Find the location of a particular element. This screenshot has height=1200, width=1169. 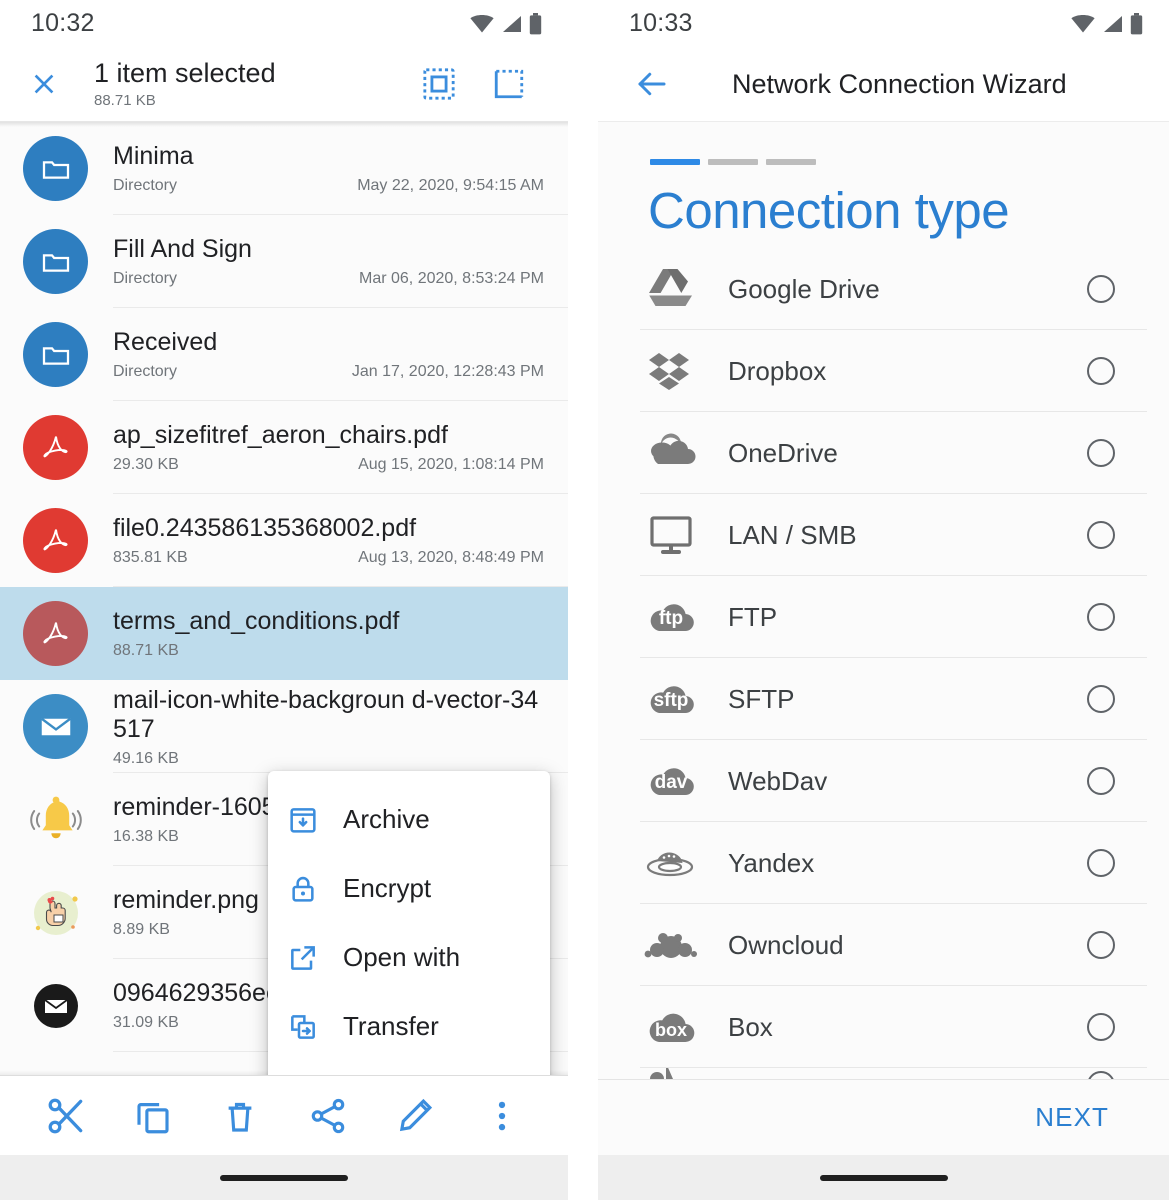

back-button is located at coordinates (652, 84).